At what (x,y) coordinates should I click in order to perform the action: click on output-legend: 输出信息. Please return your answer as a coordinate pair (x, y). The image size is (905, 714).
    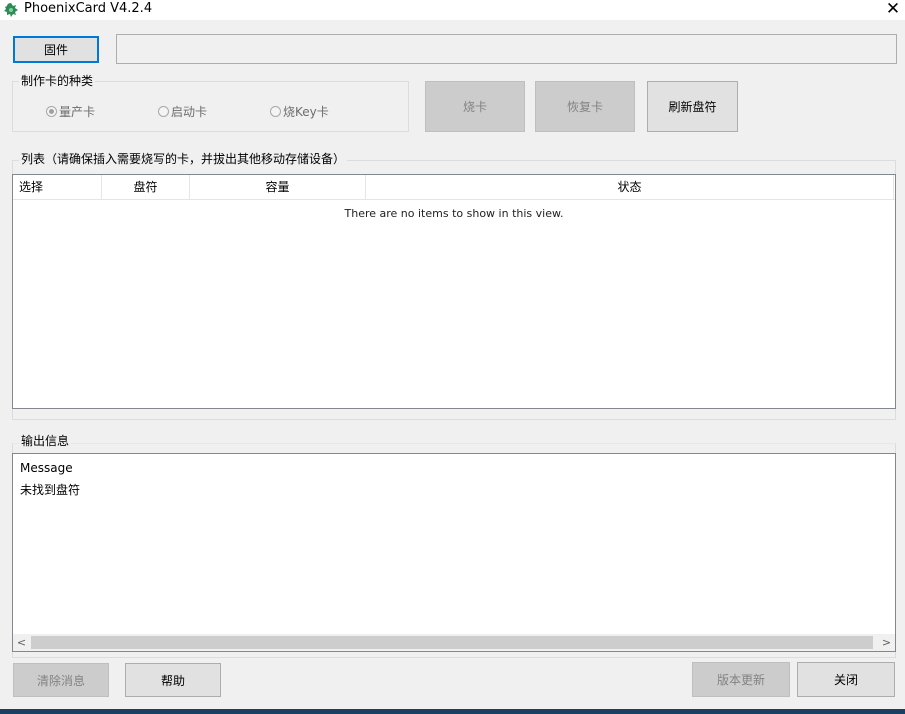
    Looking at the image, I should click on (45, 441).